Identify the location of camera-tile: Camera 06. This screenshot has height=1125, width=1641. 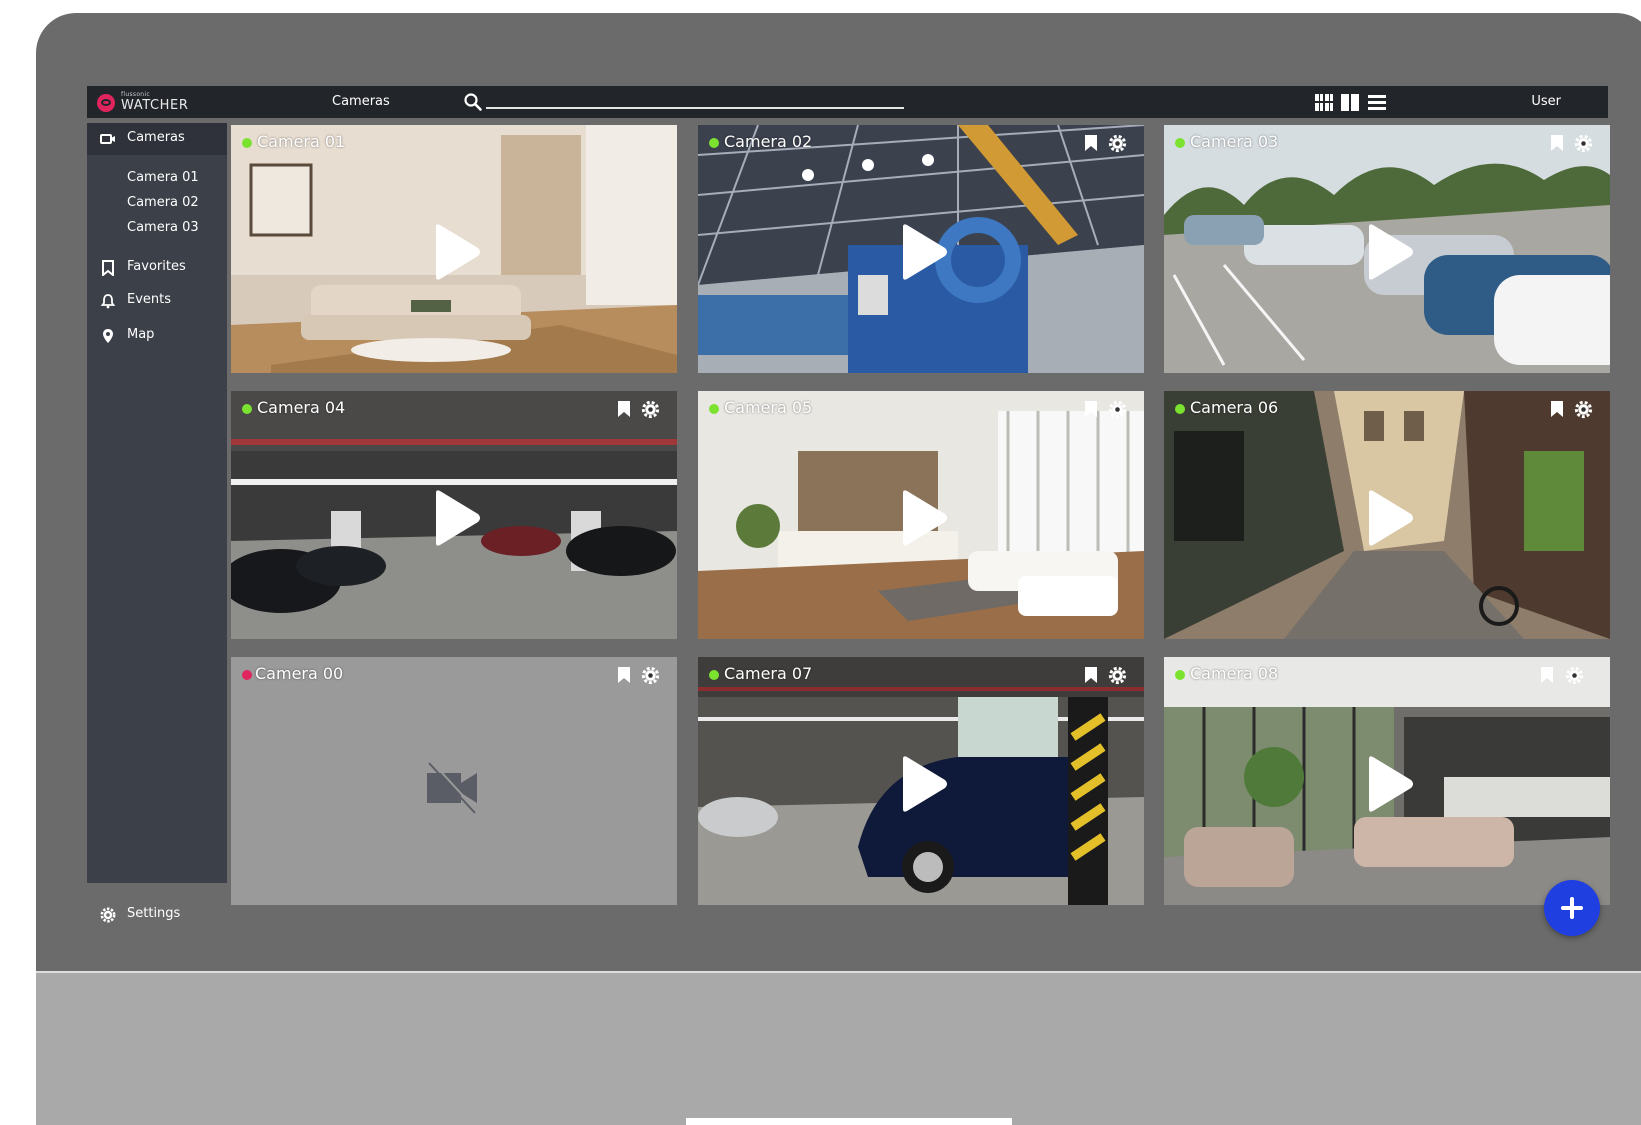
(1387, 515).